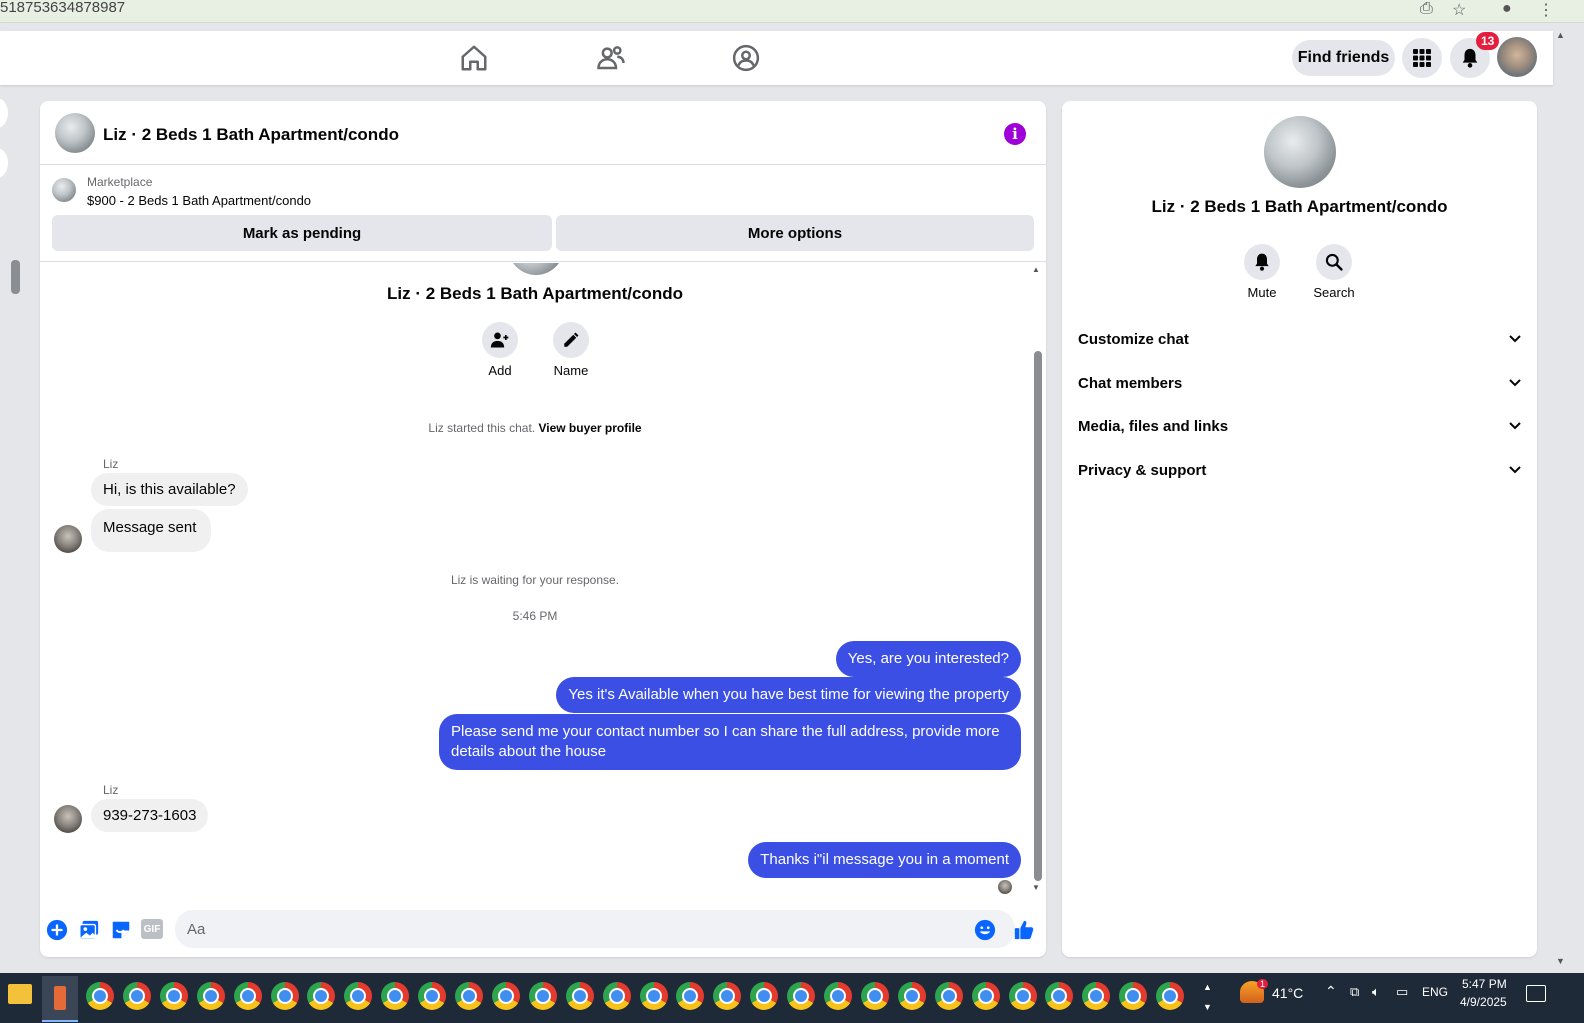  What do you see at coordinates (1484, 984) in the screenshot?
I see `clock-time: 5:47 PM` at bounding box center [1484, 984].